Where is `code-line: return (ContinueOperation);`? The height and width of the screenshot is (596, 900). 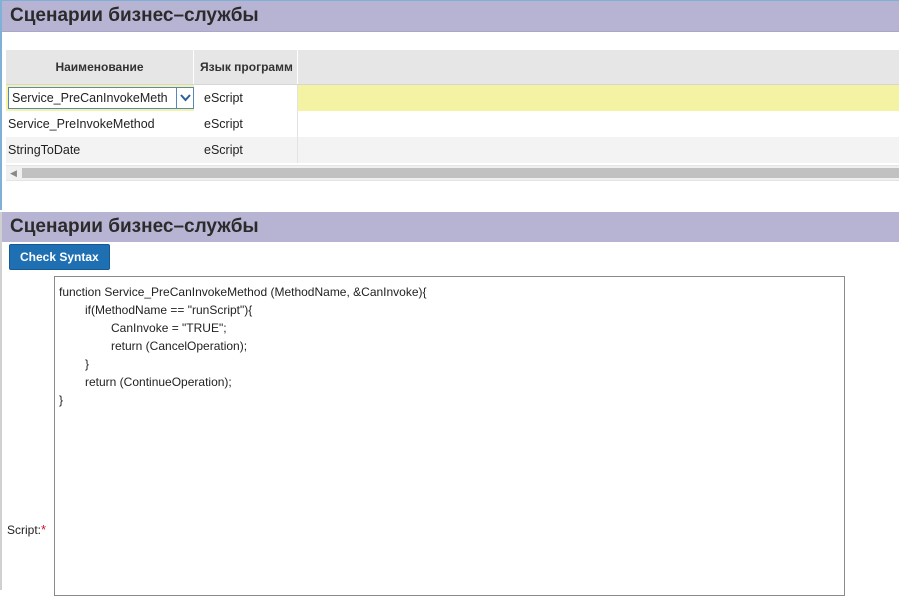
code-line: return (ContinueOperation); is located at coordinates (158, 382).